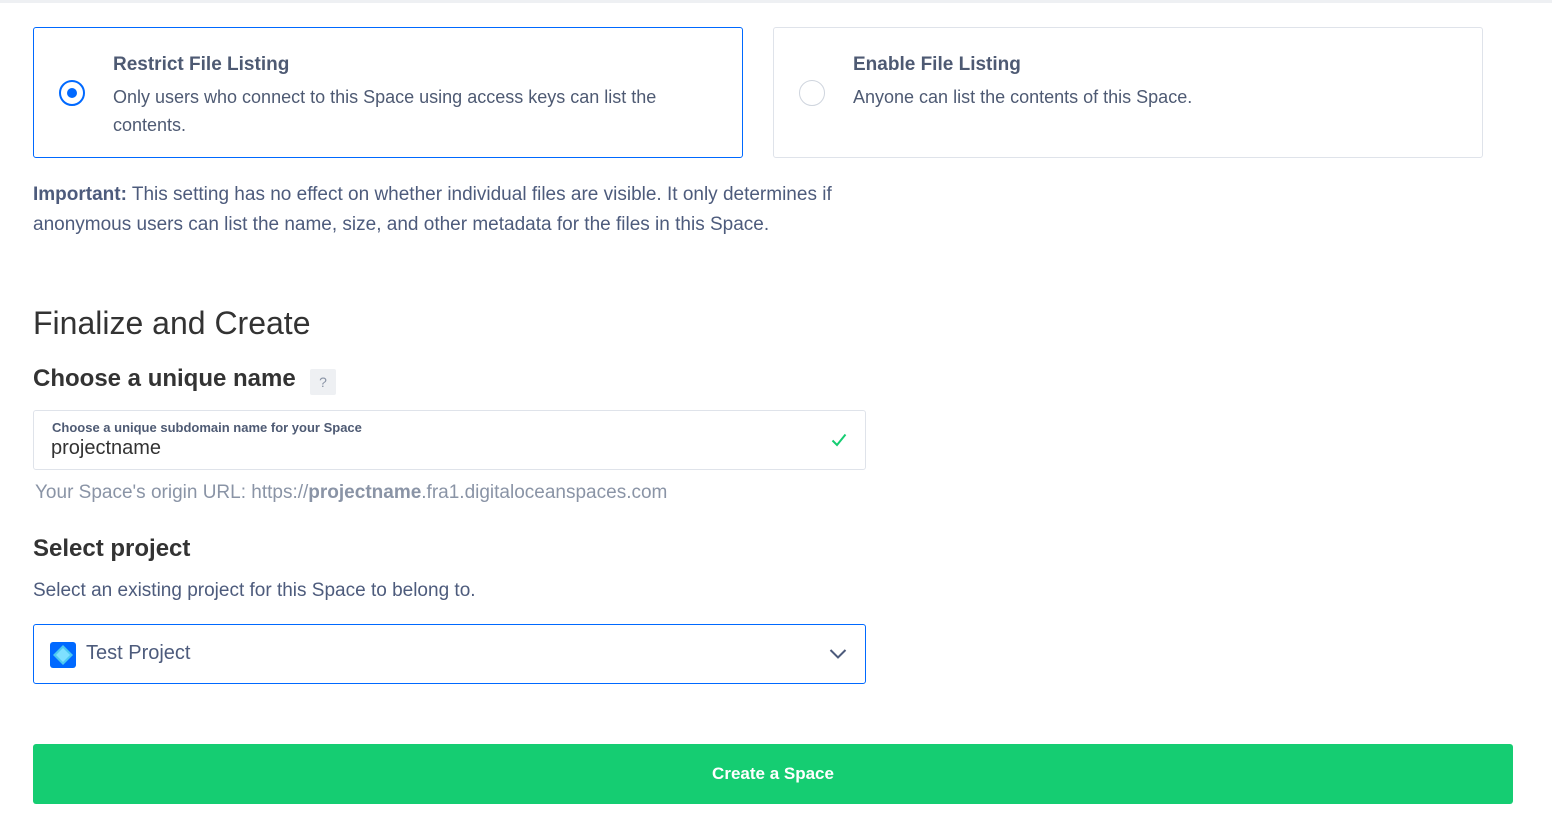  Describe the element at coordinates (838, 654) in the screenshot. I see `chevron-down-icon` at that location.